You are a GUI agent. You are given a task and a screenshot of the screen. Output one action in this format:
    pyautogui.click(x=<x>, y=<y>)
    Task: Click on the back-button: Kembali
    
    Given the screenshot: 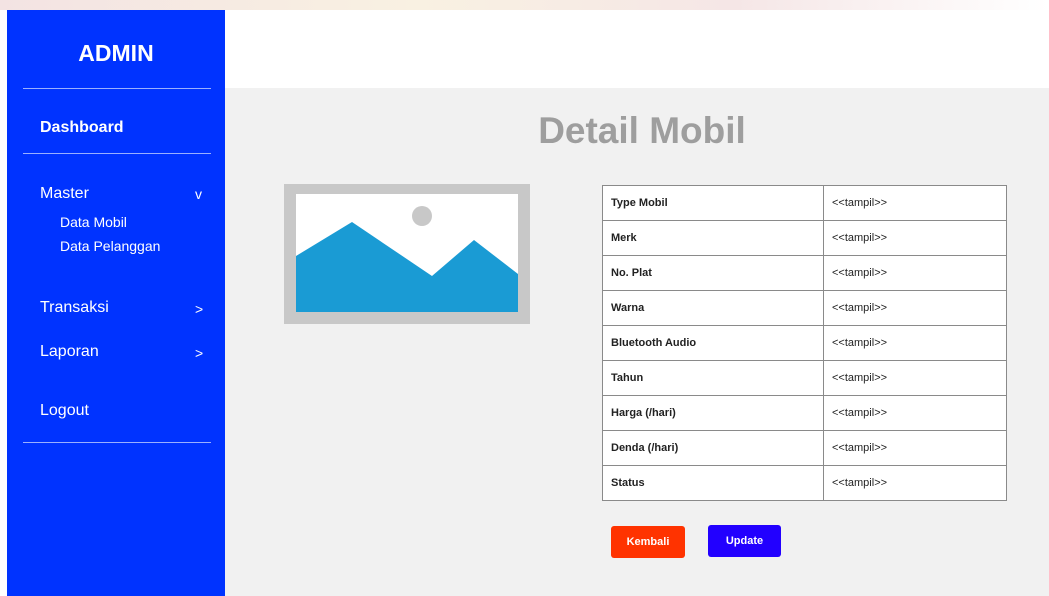 What is the action you would take?
    pyautogui.click(x=648, y=542)
    